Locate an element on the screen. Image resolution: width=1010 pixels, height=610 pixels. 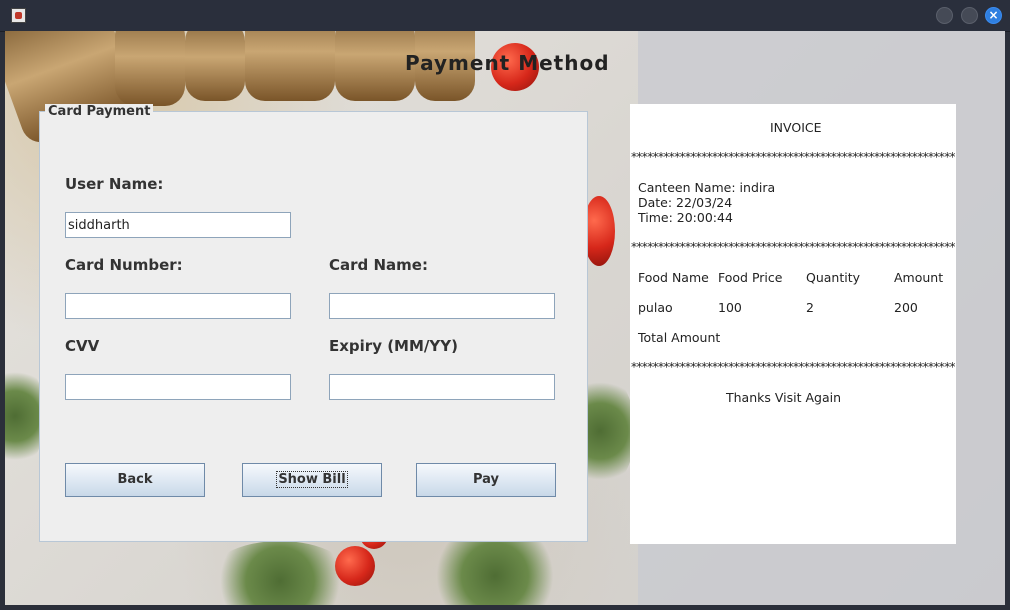
show-bill-button-label: Show Bill is located at coordinates (312, 479).